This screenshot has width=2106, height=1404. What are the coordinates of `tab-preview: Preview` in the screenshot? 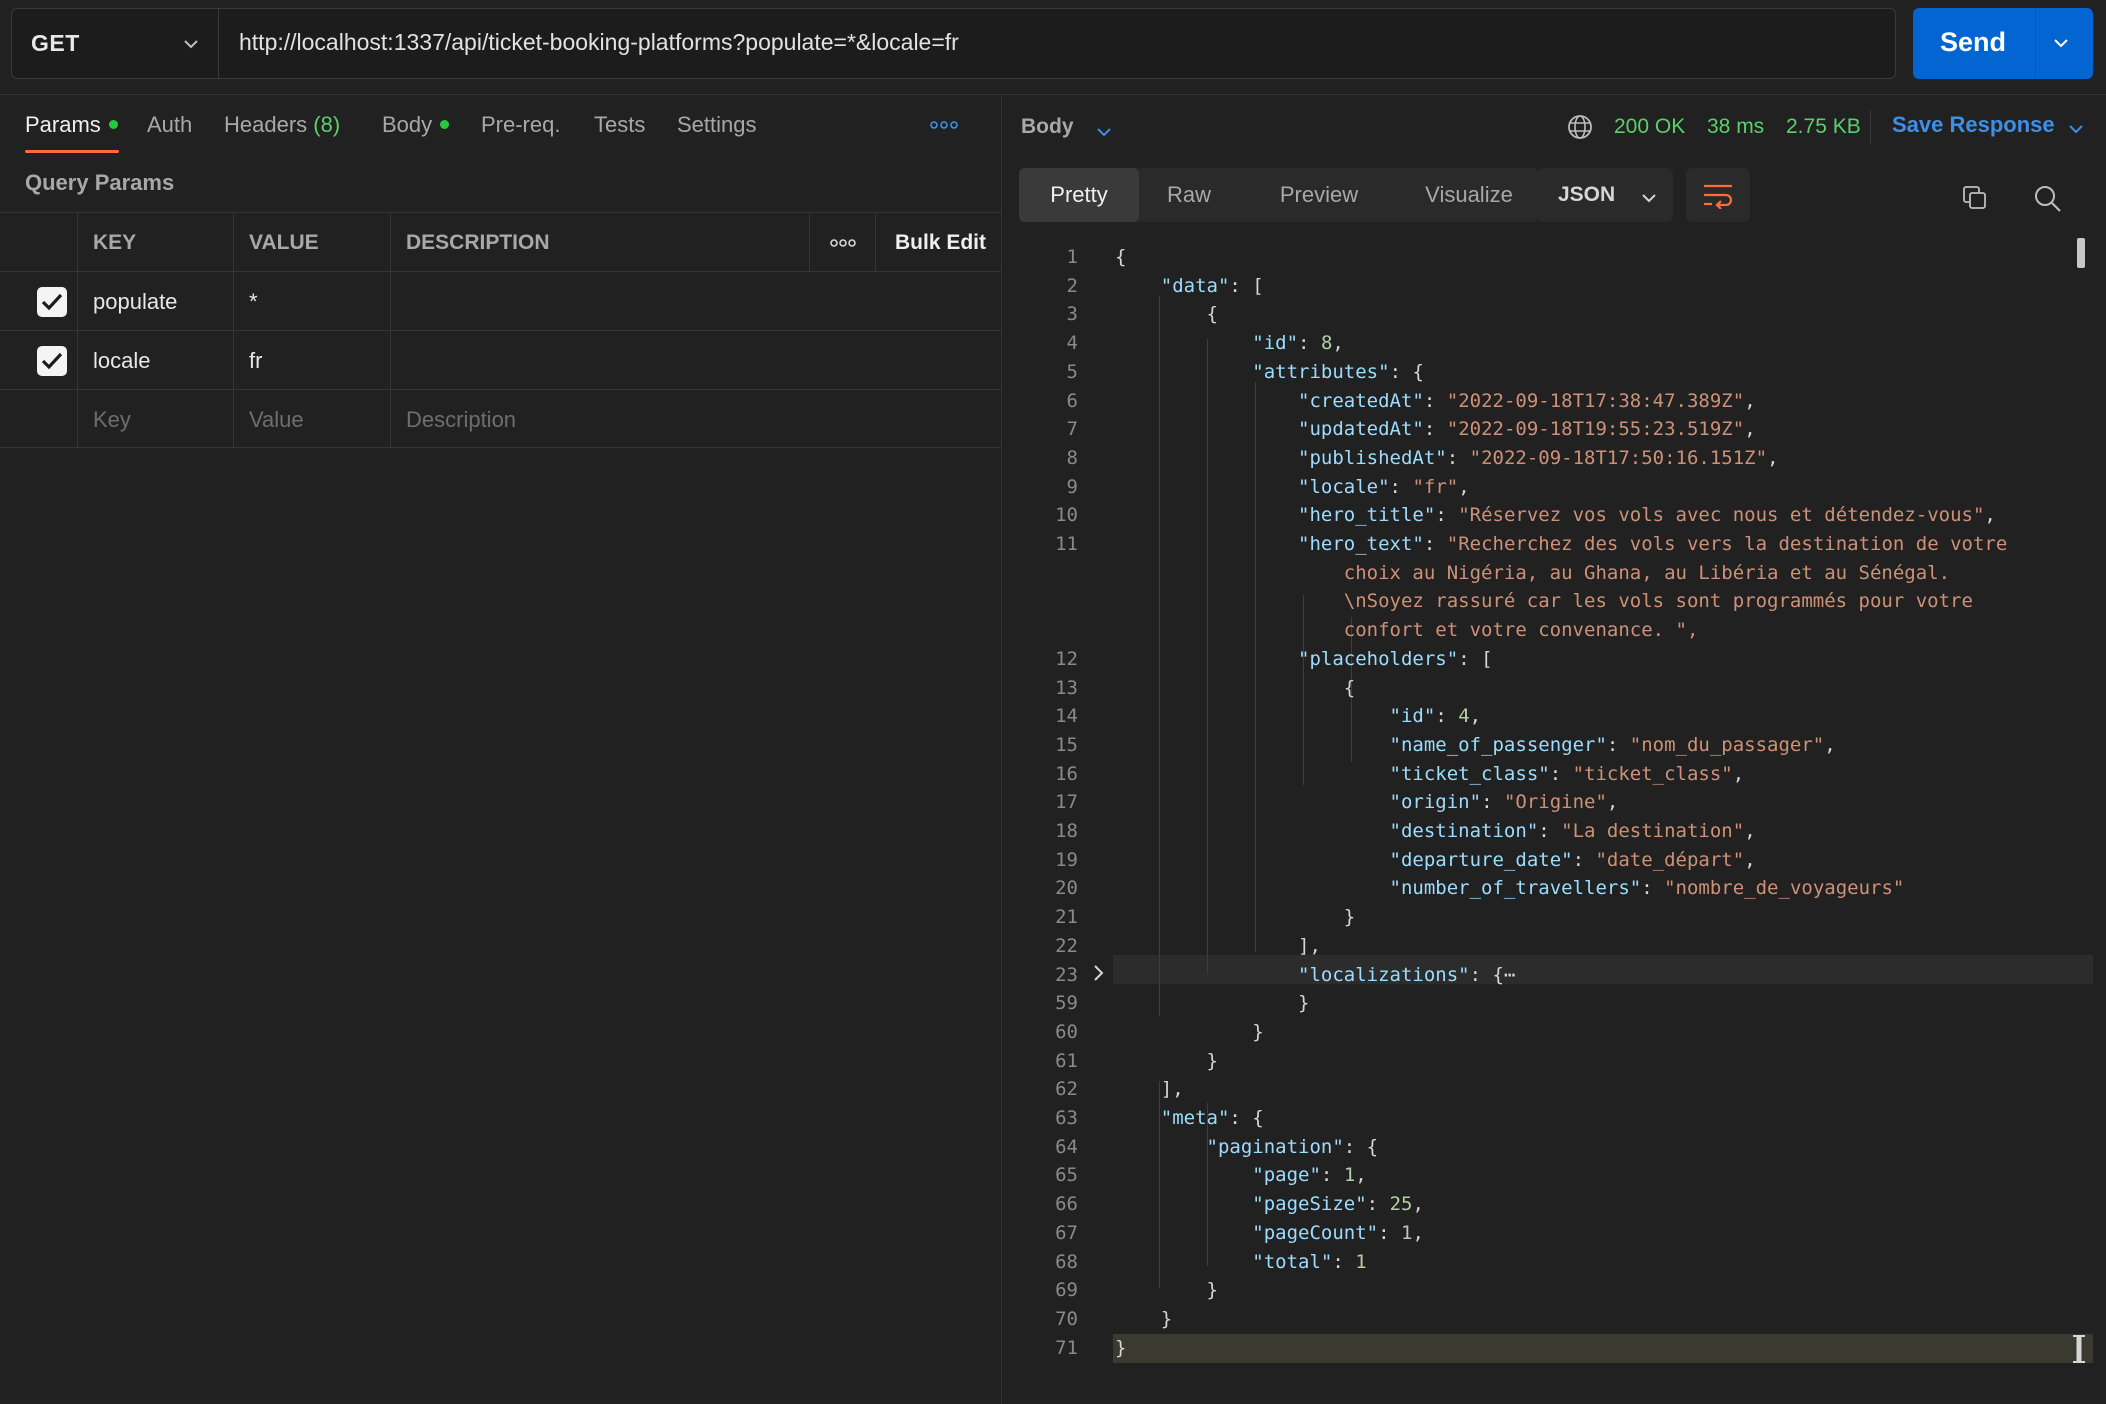 It's located at (1319, 195).